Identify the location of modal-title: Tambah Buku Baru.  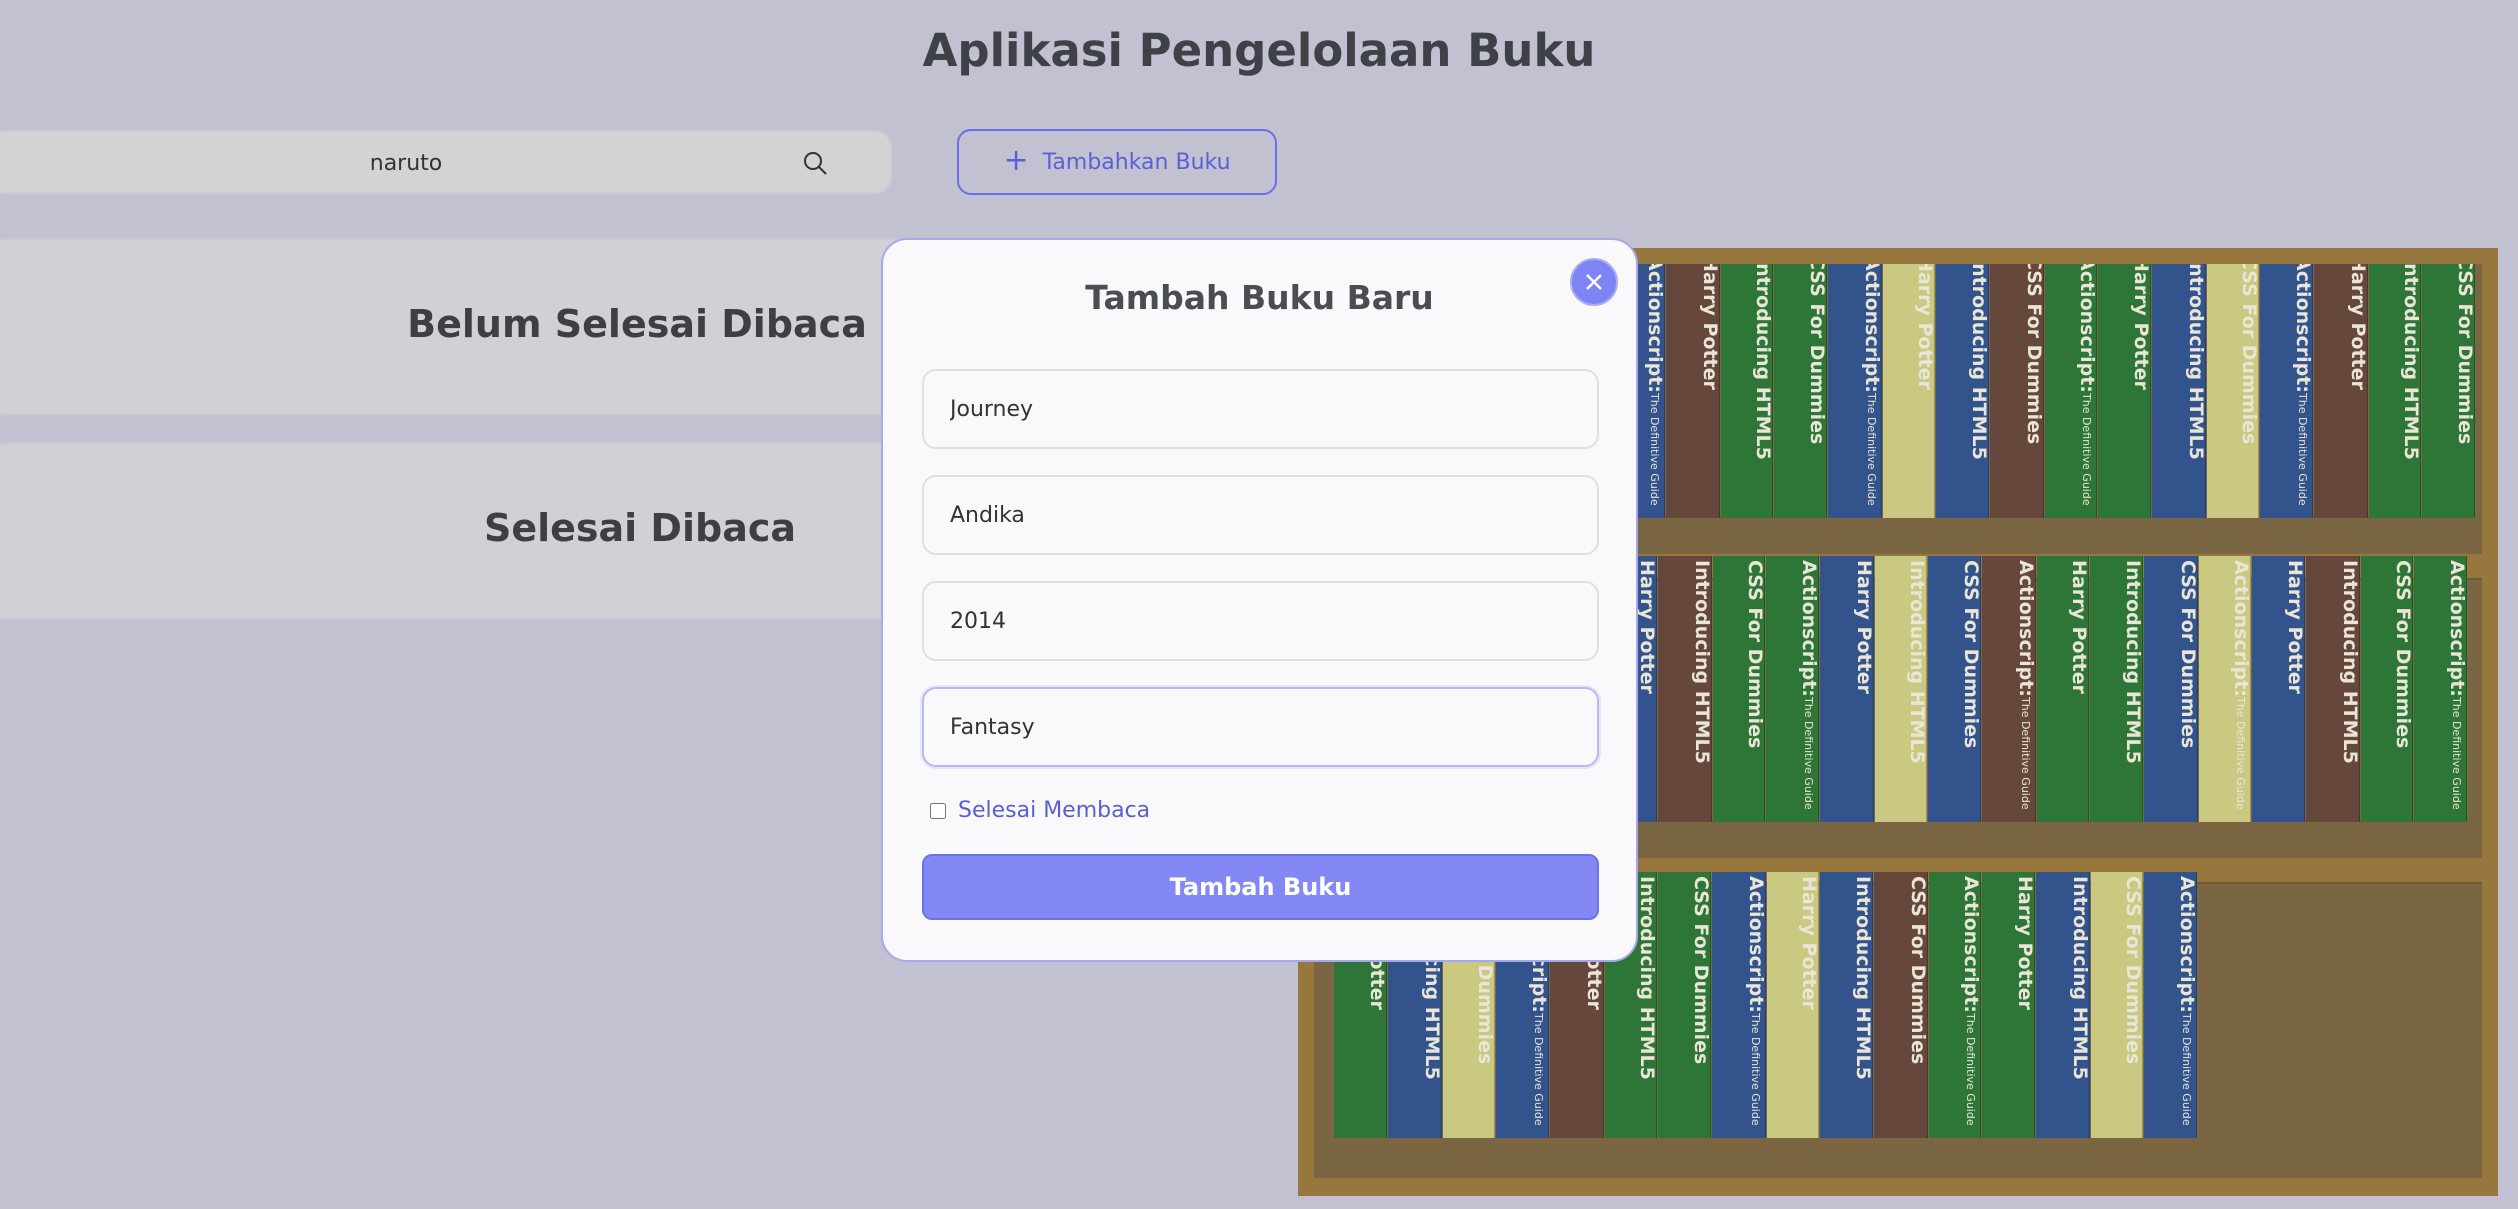
(1259, 297).